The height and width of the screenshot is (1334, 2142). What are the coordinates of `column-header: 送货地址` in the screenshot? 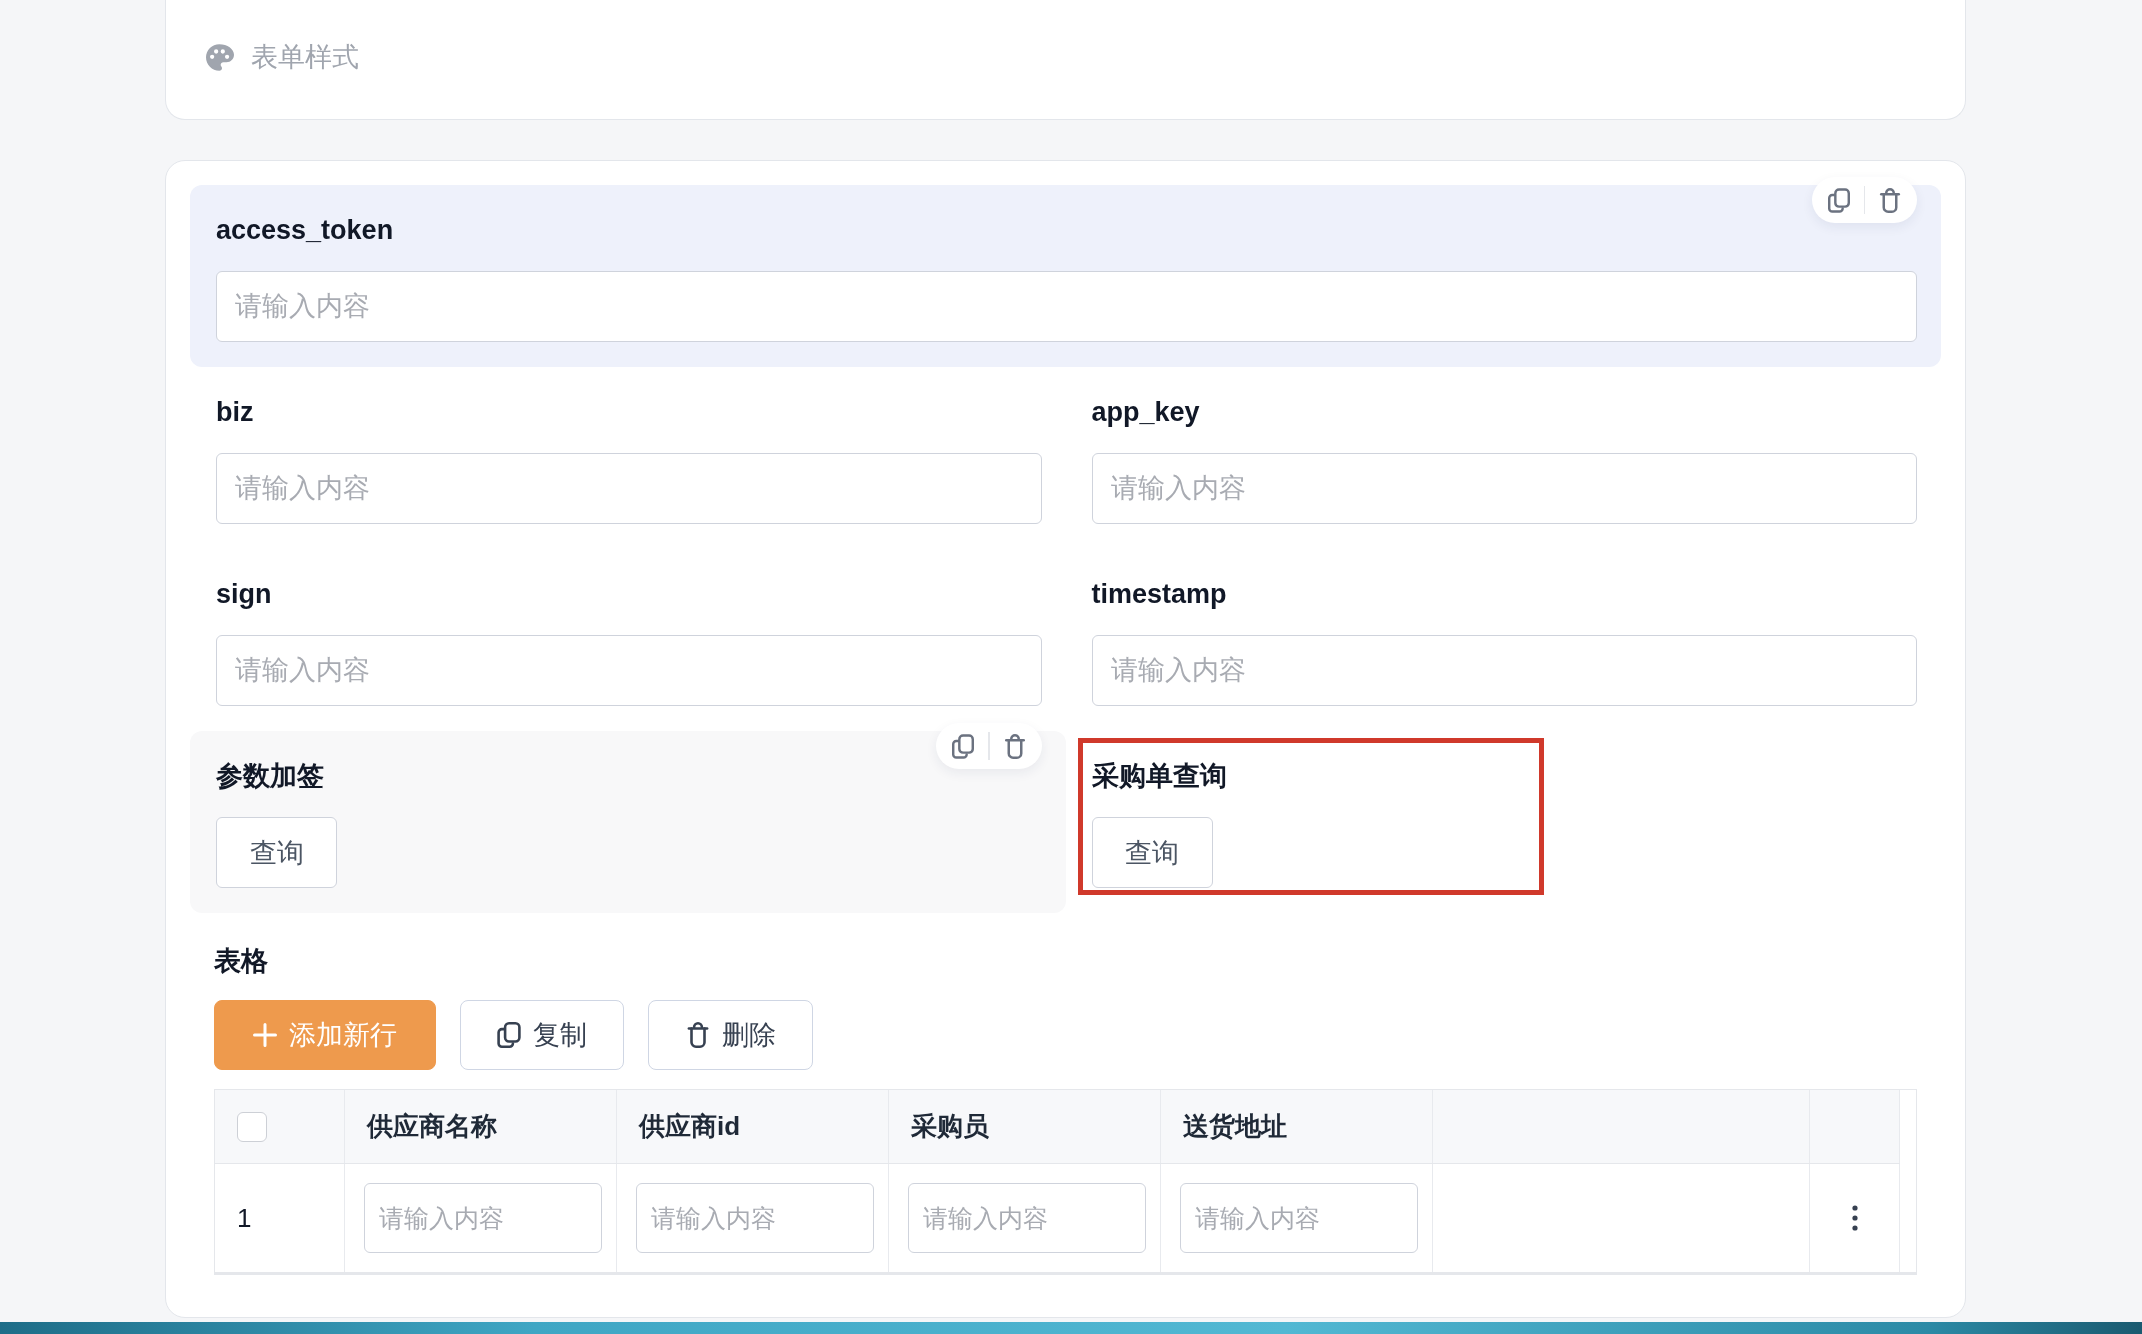 It's located at (1235, 1126).